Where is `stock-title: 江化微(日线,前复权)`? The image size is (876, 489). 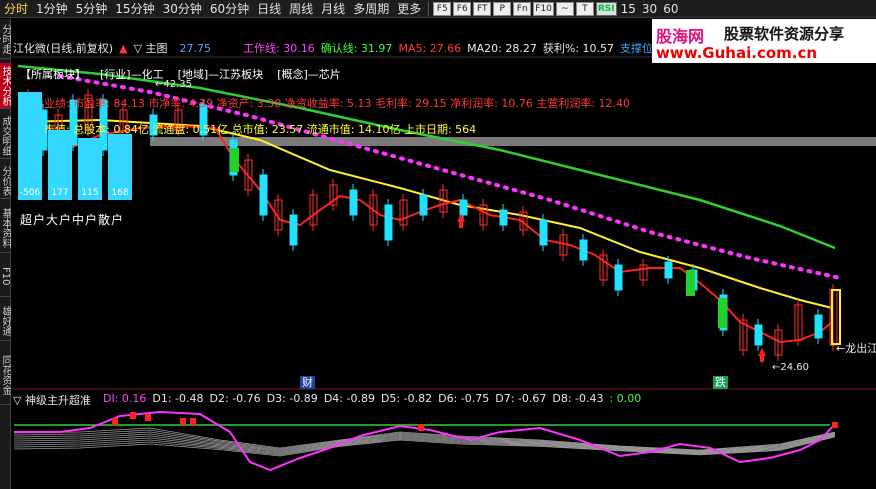 stock-title: 江化微(日线,前复权) is located at coordinates (63, 48).